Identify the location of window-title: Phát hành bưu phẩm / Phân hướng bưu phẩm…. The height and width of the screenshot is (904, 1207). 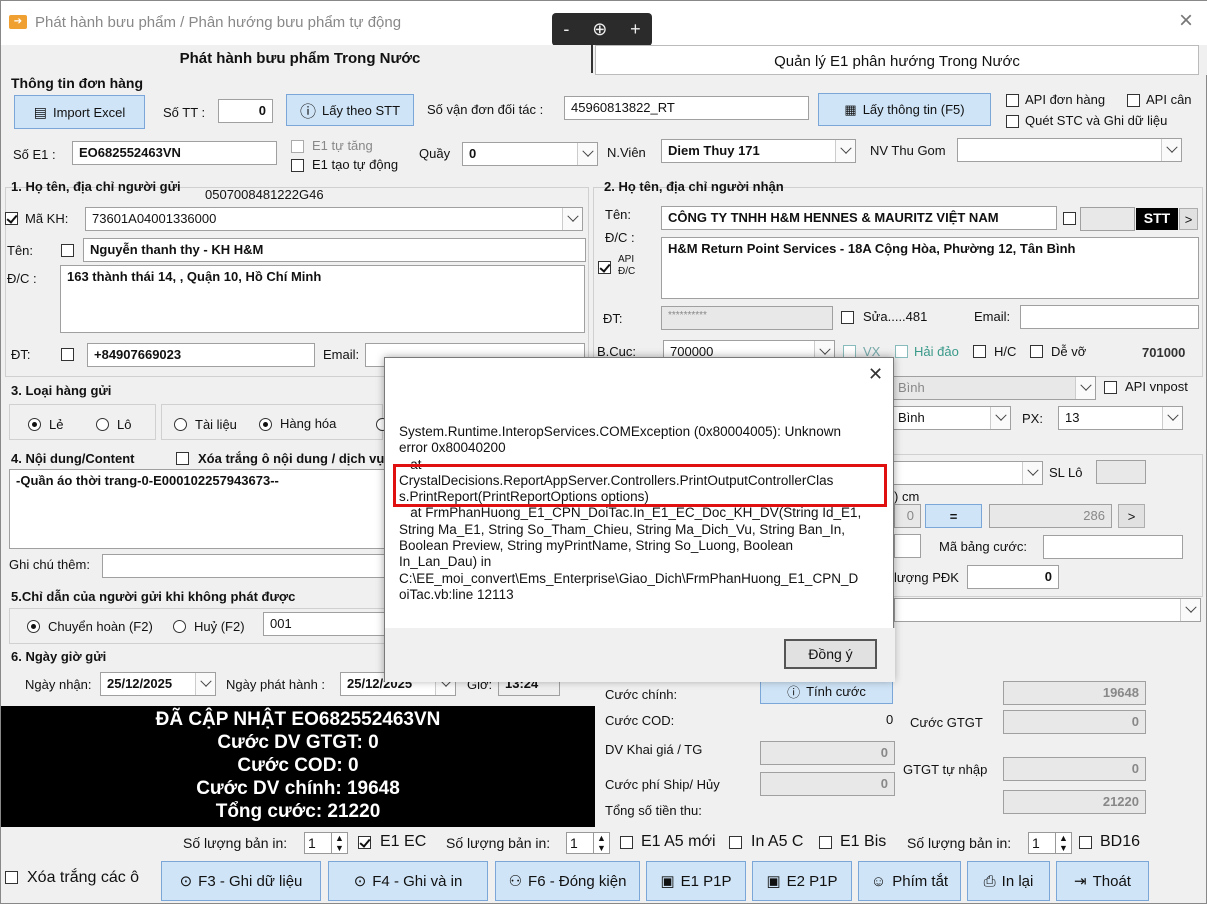
(218, 22).